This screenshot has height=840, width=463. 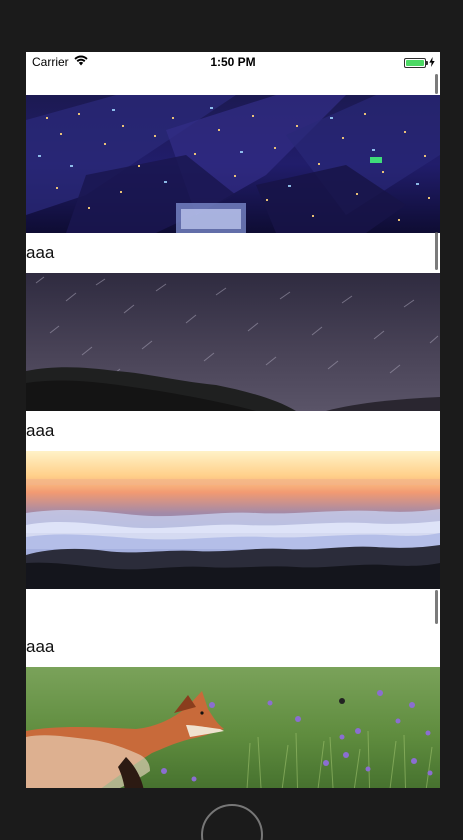 I want to click on status-right, so click(x=419, y=63).